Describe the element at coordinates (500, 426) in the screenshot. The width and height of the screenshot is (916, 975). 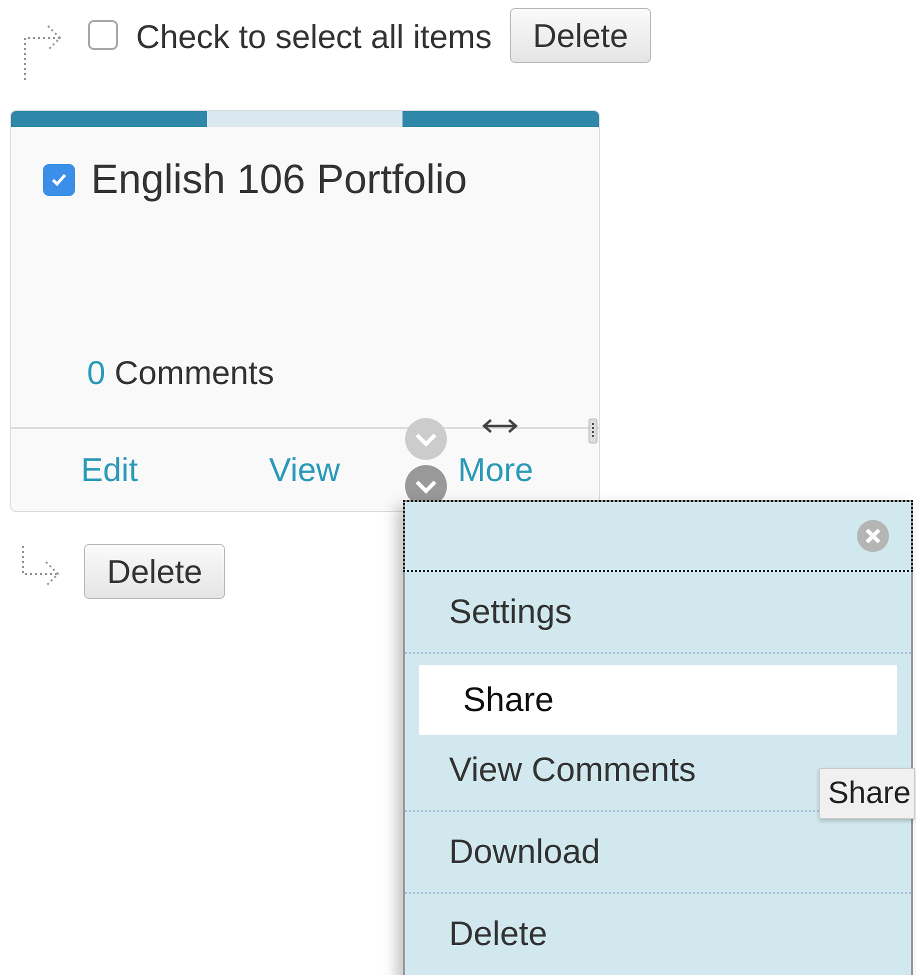
I see `resize-cursor-icon` at that location.